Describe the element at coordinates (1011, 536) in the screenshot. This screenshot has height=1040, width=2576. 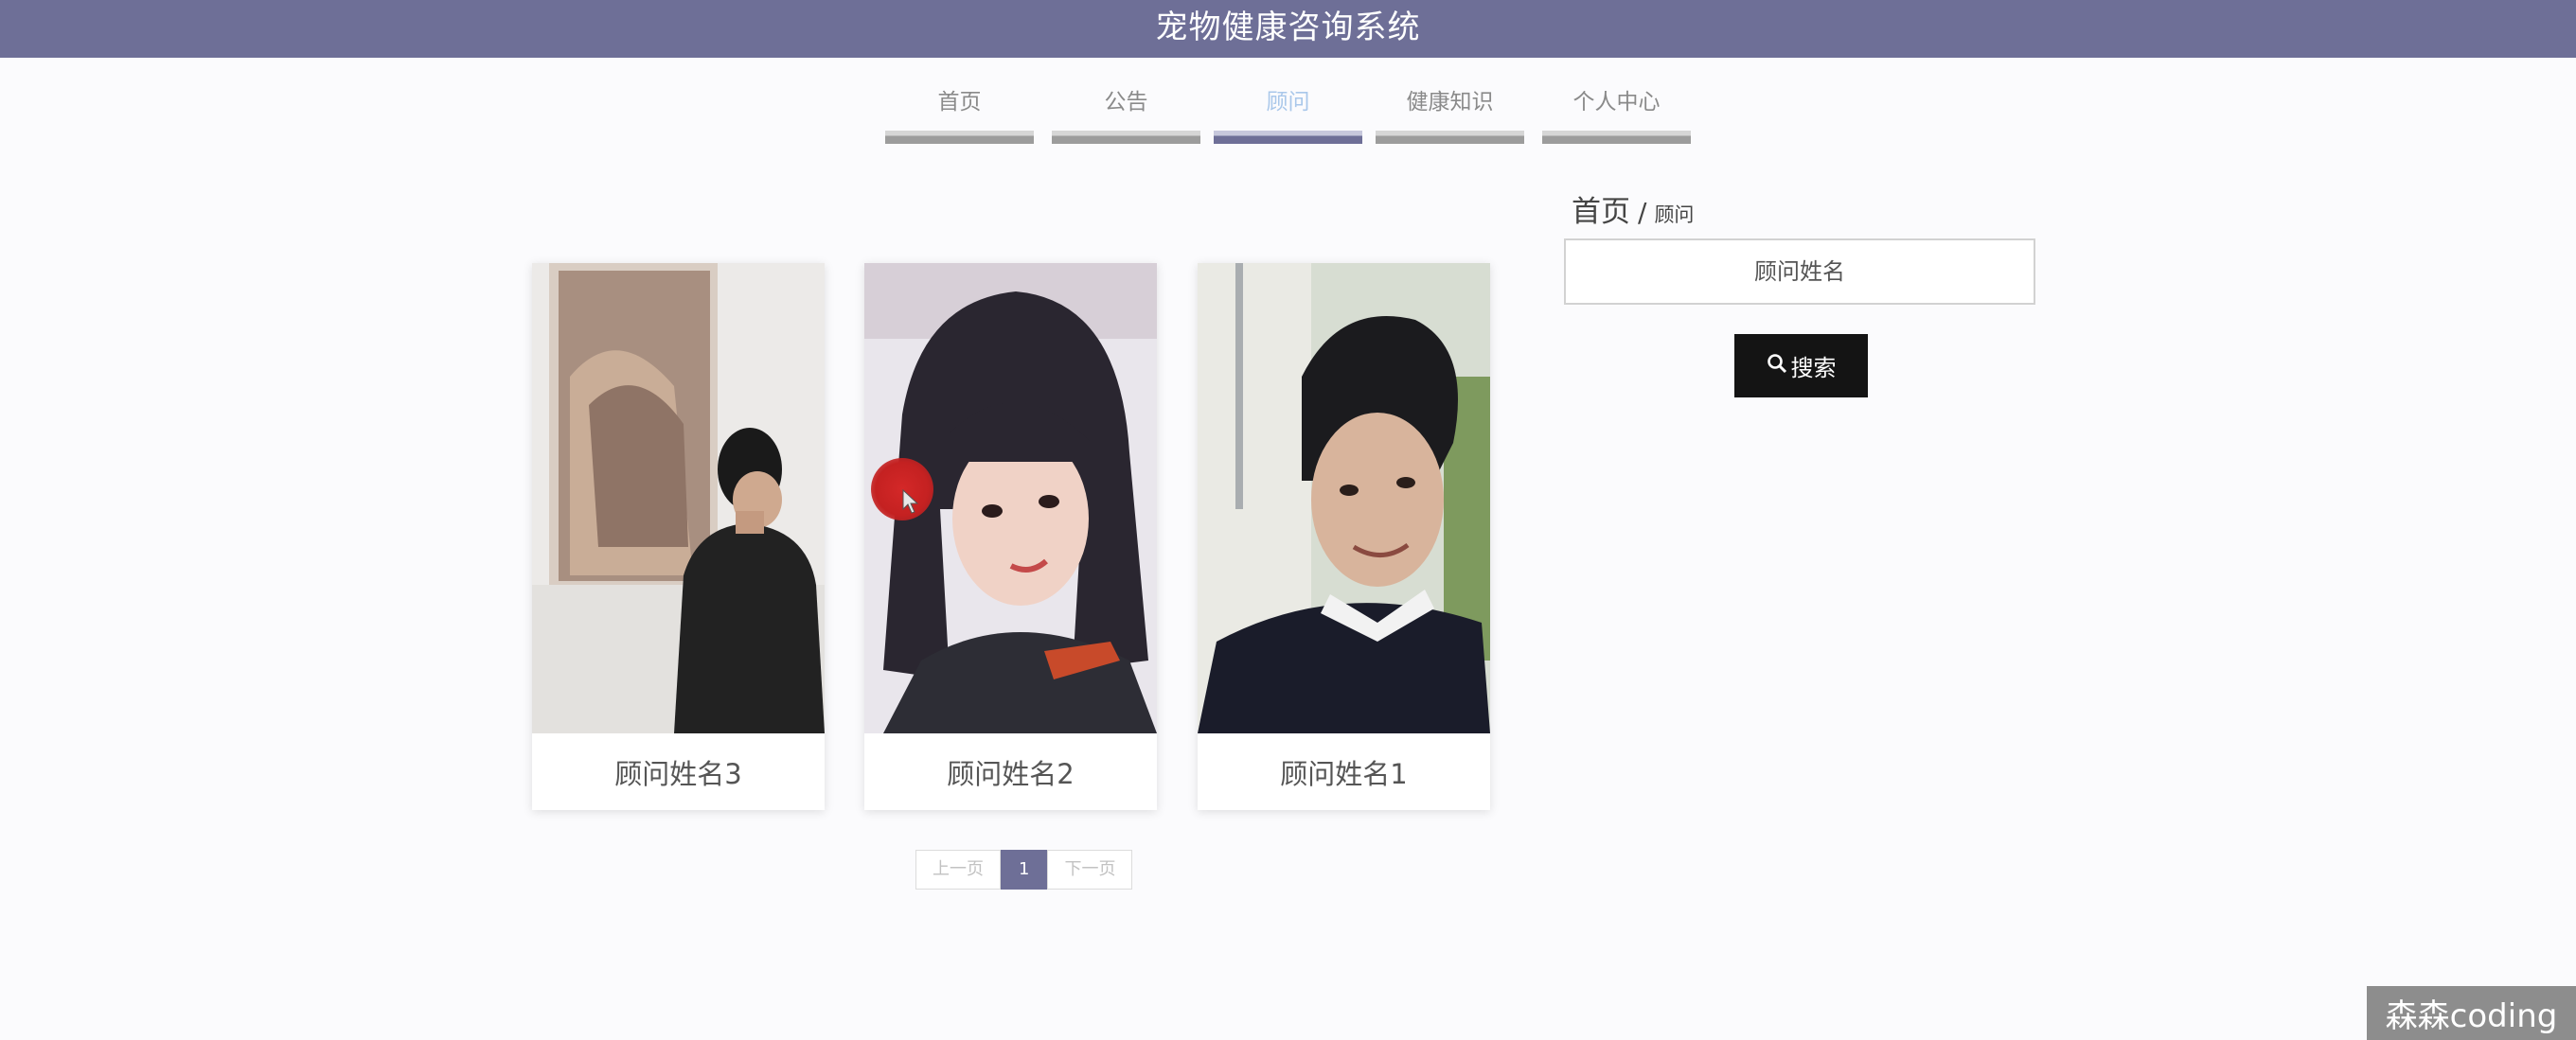
I see `consultant-card: 顾问姓名2` at that location.